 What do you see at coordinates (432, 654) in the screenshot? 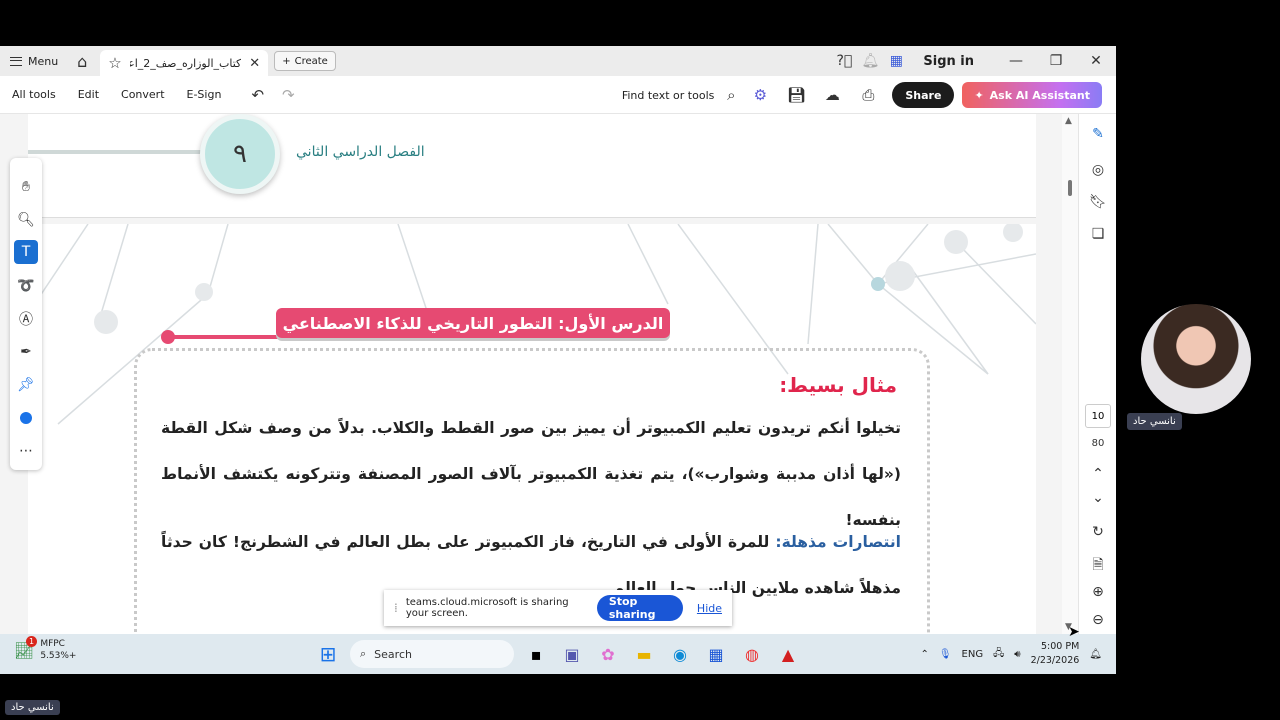
I see `taskbar-search: ⌕ Search` at bounding box center [432, 654].